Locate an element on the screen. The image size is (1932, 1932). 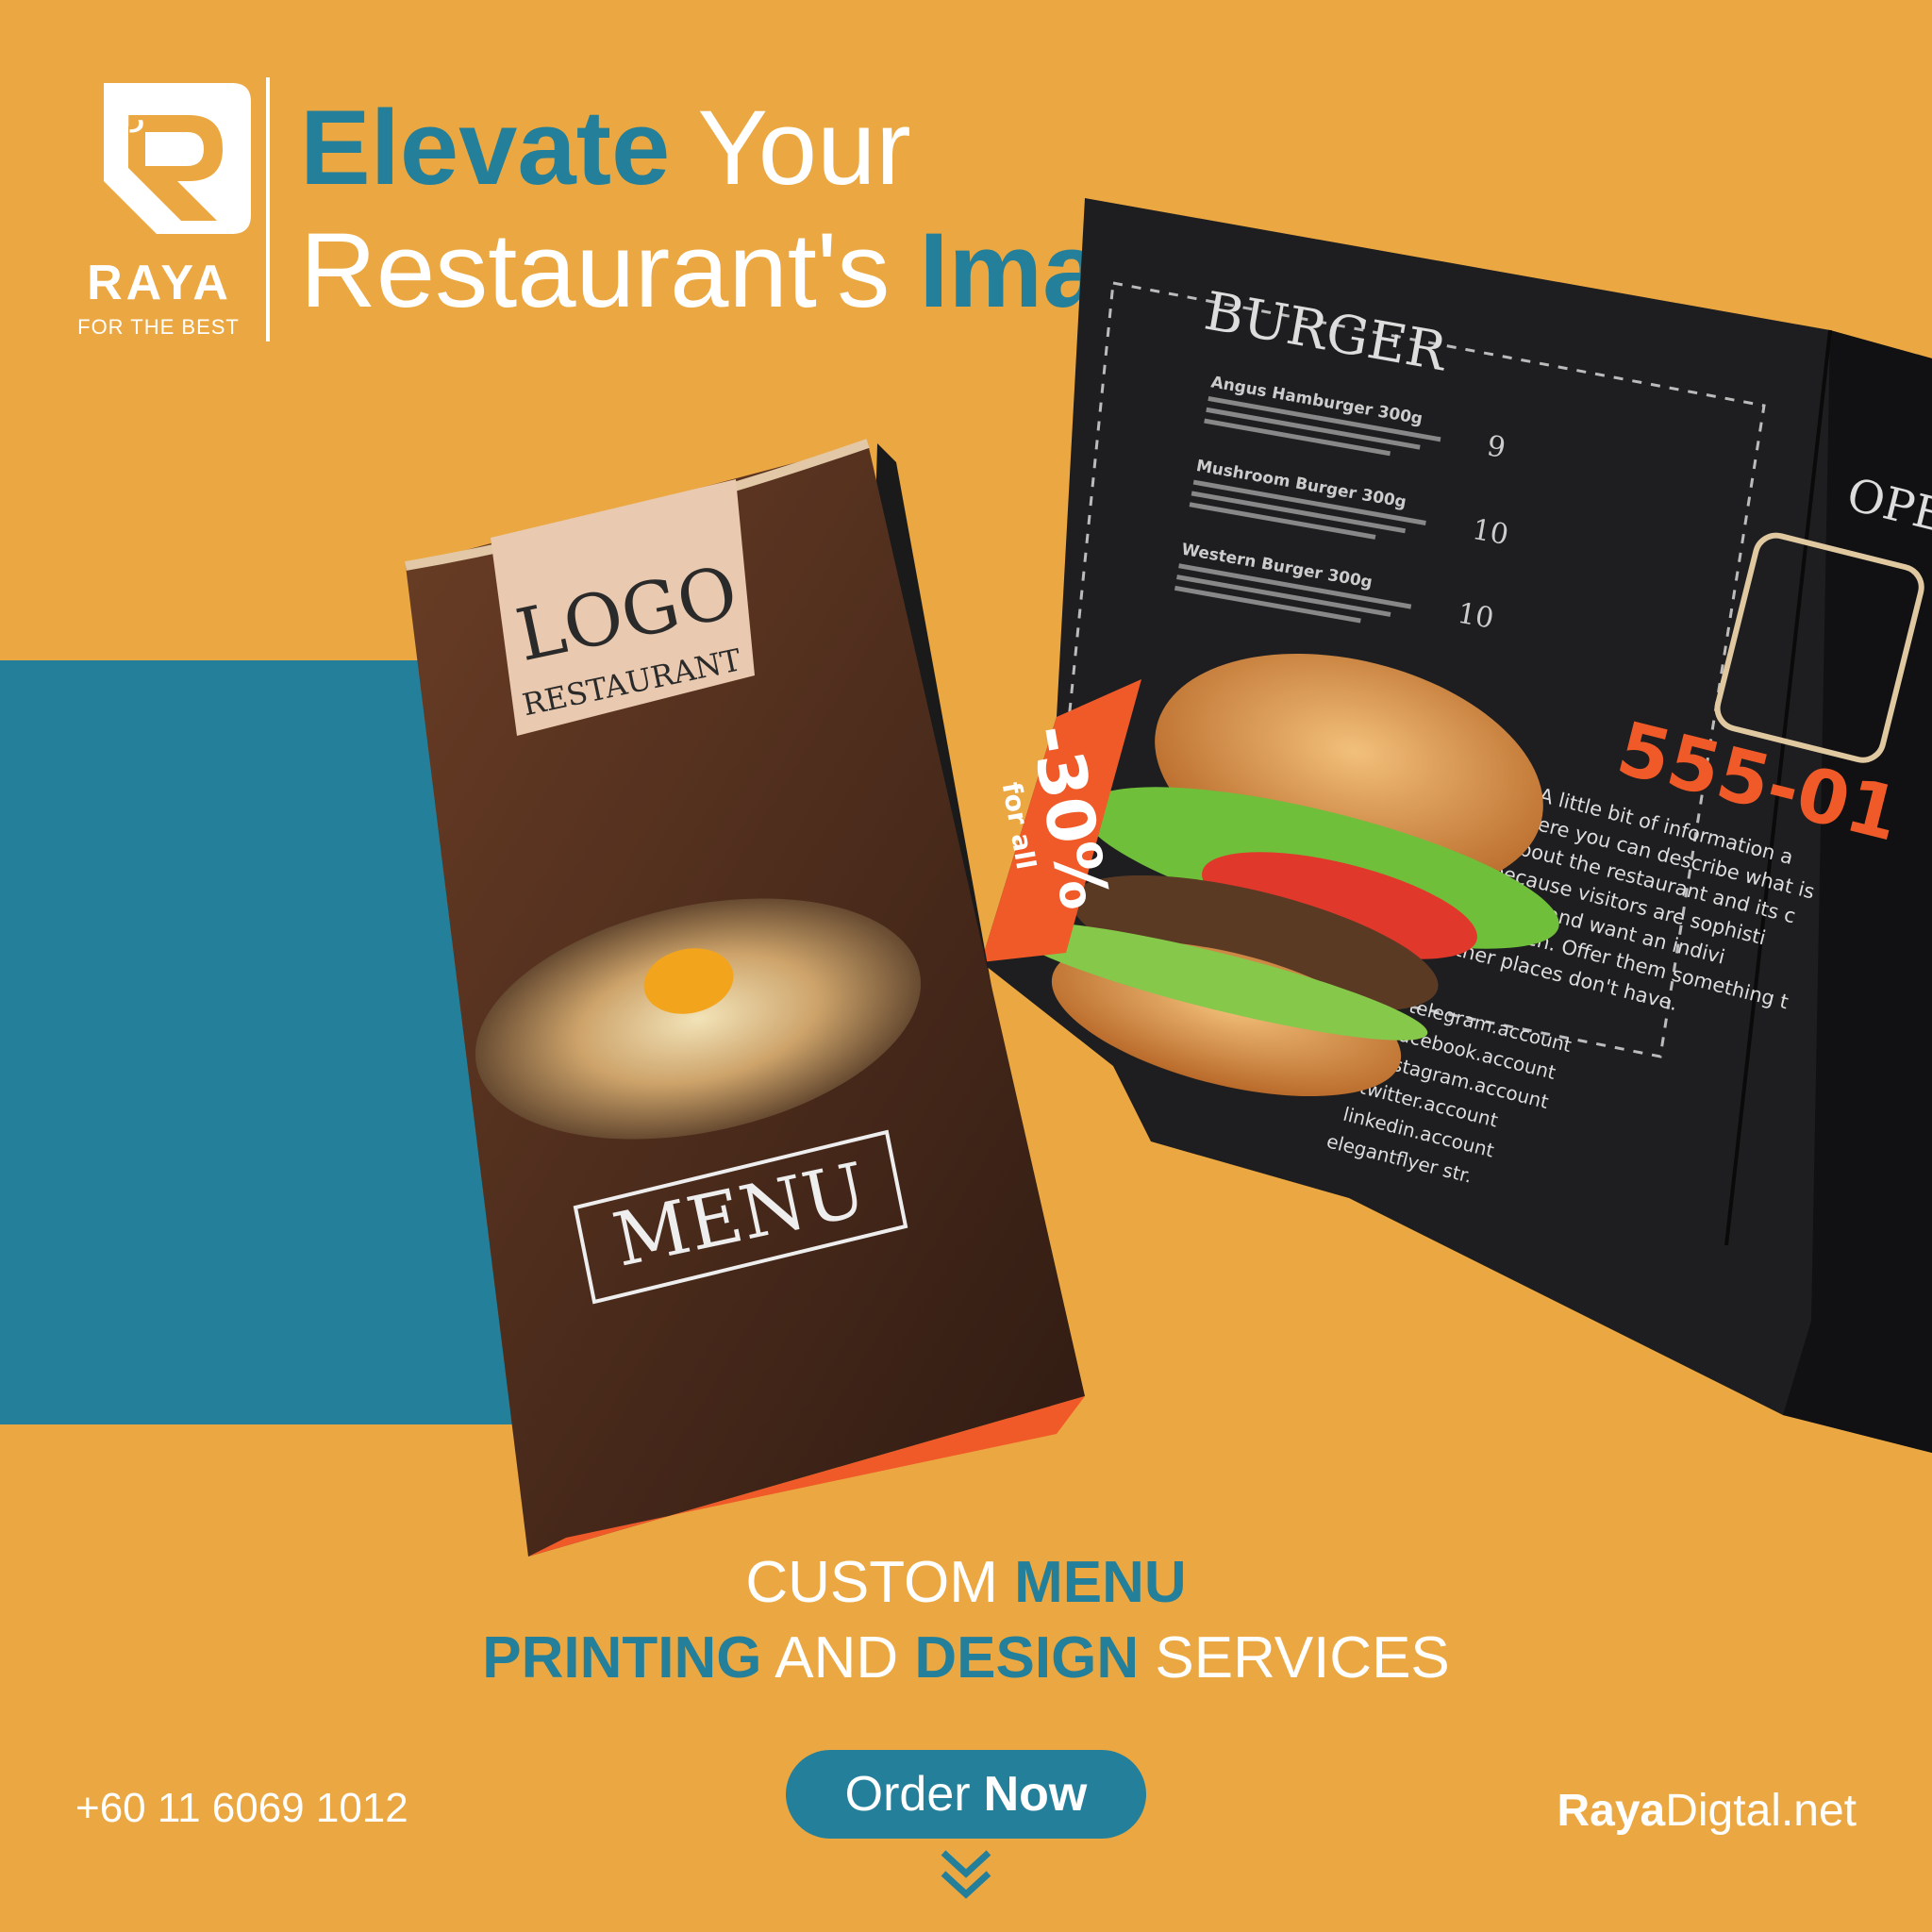
services-word-custom: CUSTOM is located at coordinates (871, 1582).